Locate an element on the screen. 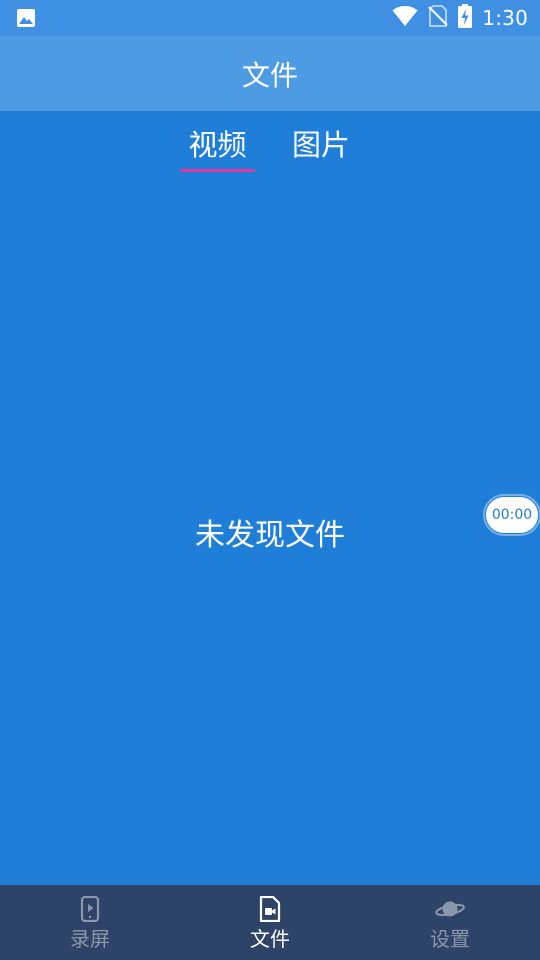 Image resolution: width=540 pixels, height=960 pixels. floating-timer-text: 00:00 is located at coordinates (512, 515).